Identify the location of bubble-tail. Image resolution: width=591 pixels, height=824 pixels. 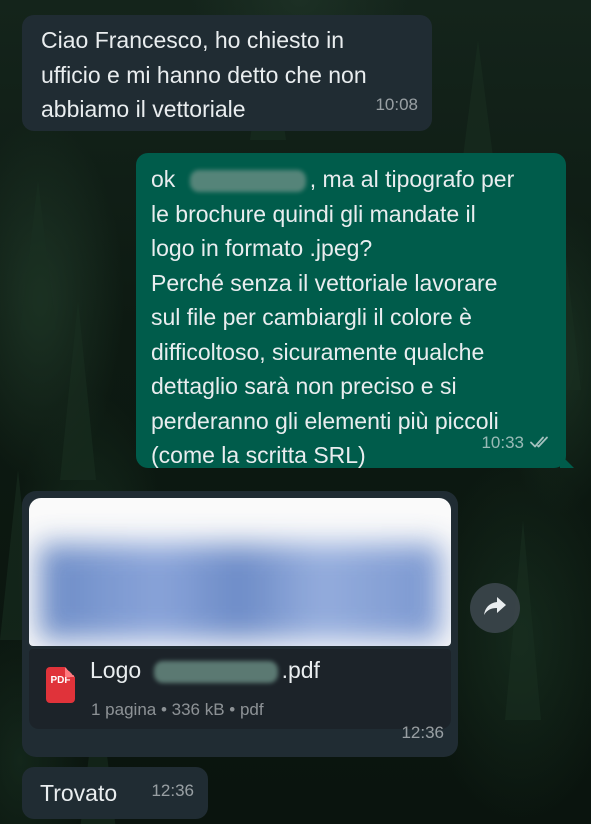
(567, 461).